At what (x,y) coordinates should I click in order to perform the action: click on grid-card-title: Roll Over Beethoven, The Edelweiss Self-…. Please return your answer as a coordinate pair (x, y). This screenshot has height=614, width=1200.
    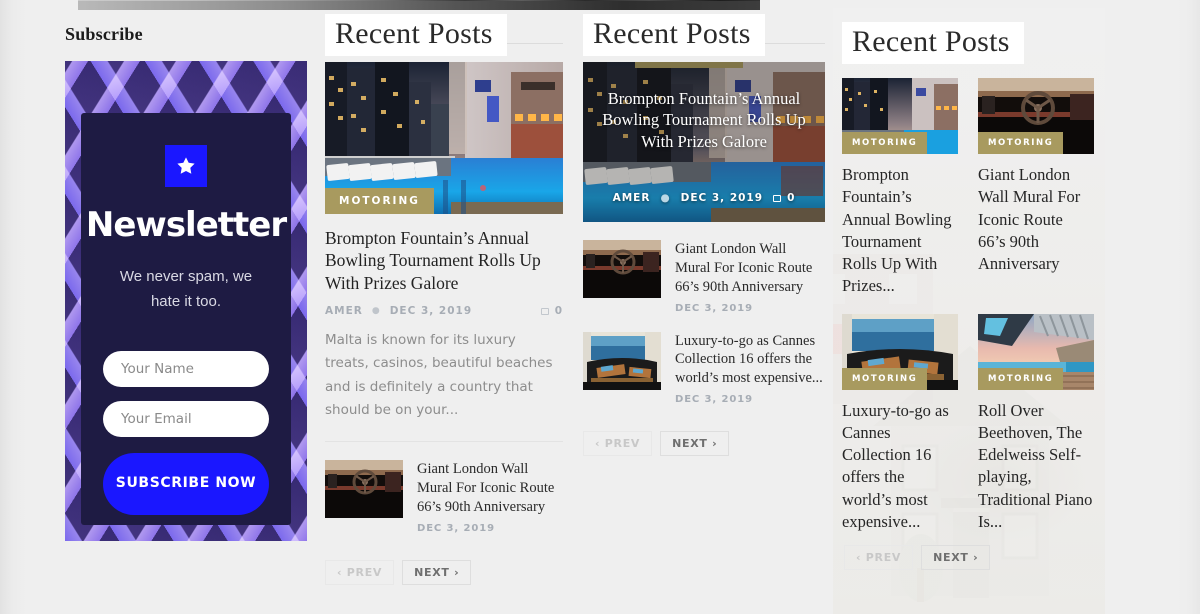
    Looking at the image, I should click on (1036, 467).